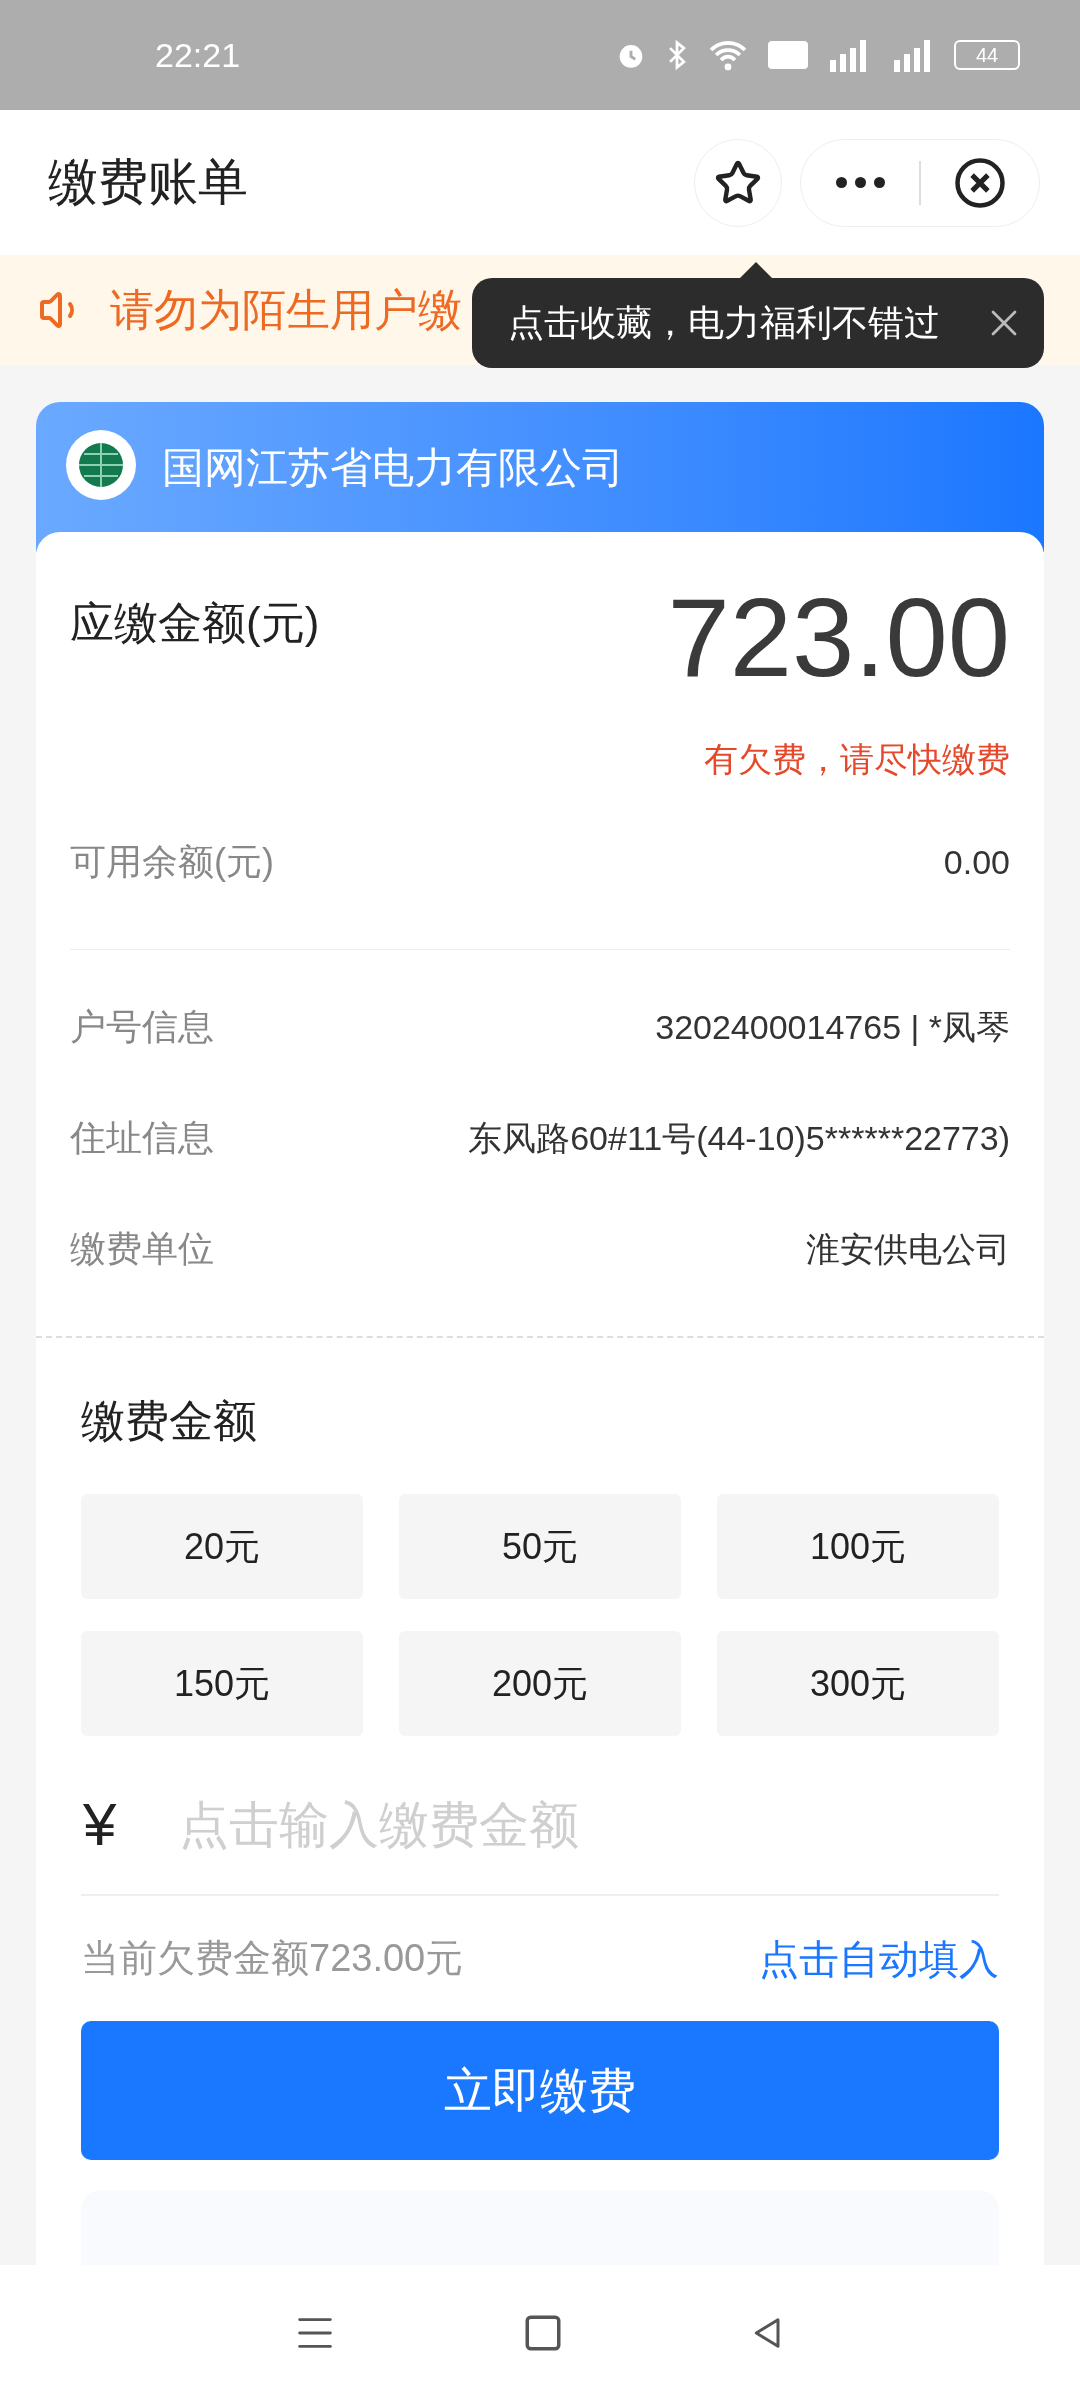 This screenshot has height=2400, width=1080. I want to click on info-value: 东风路60#11号(44-10)5******22773), so click(739, 1138).